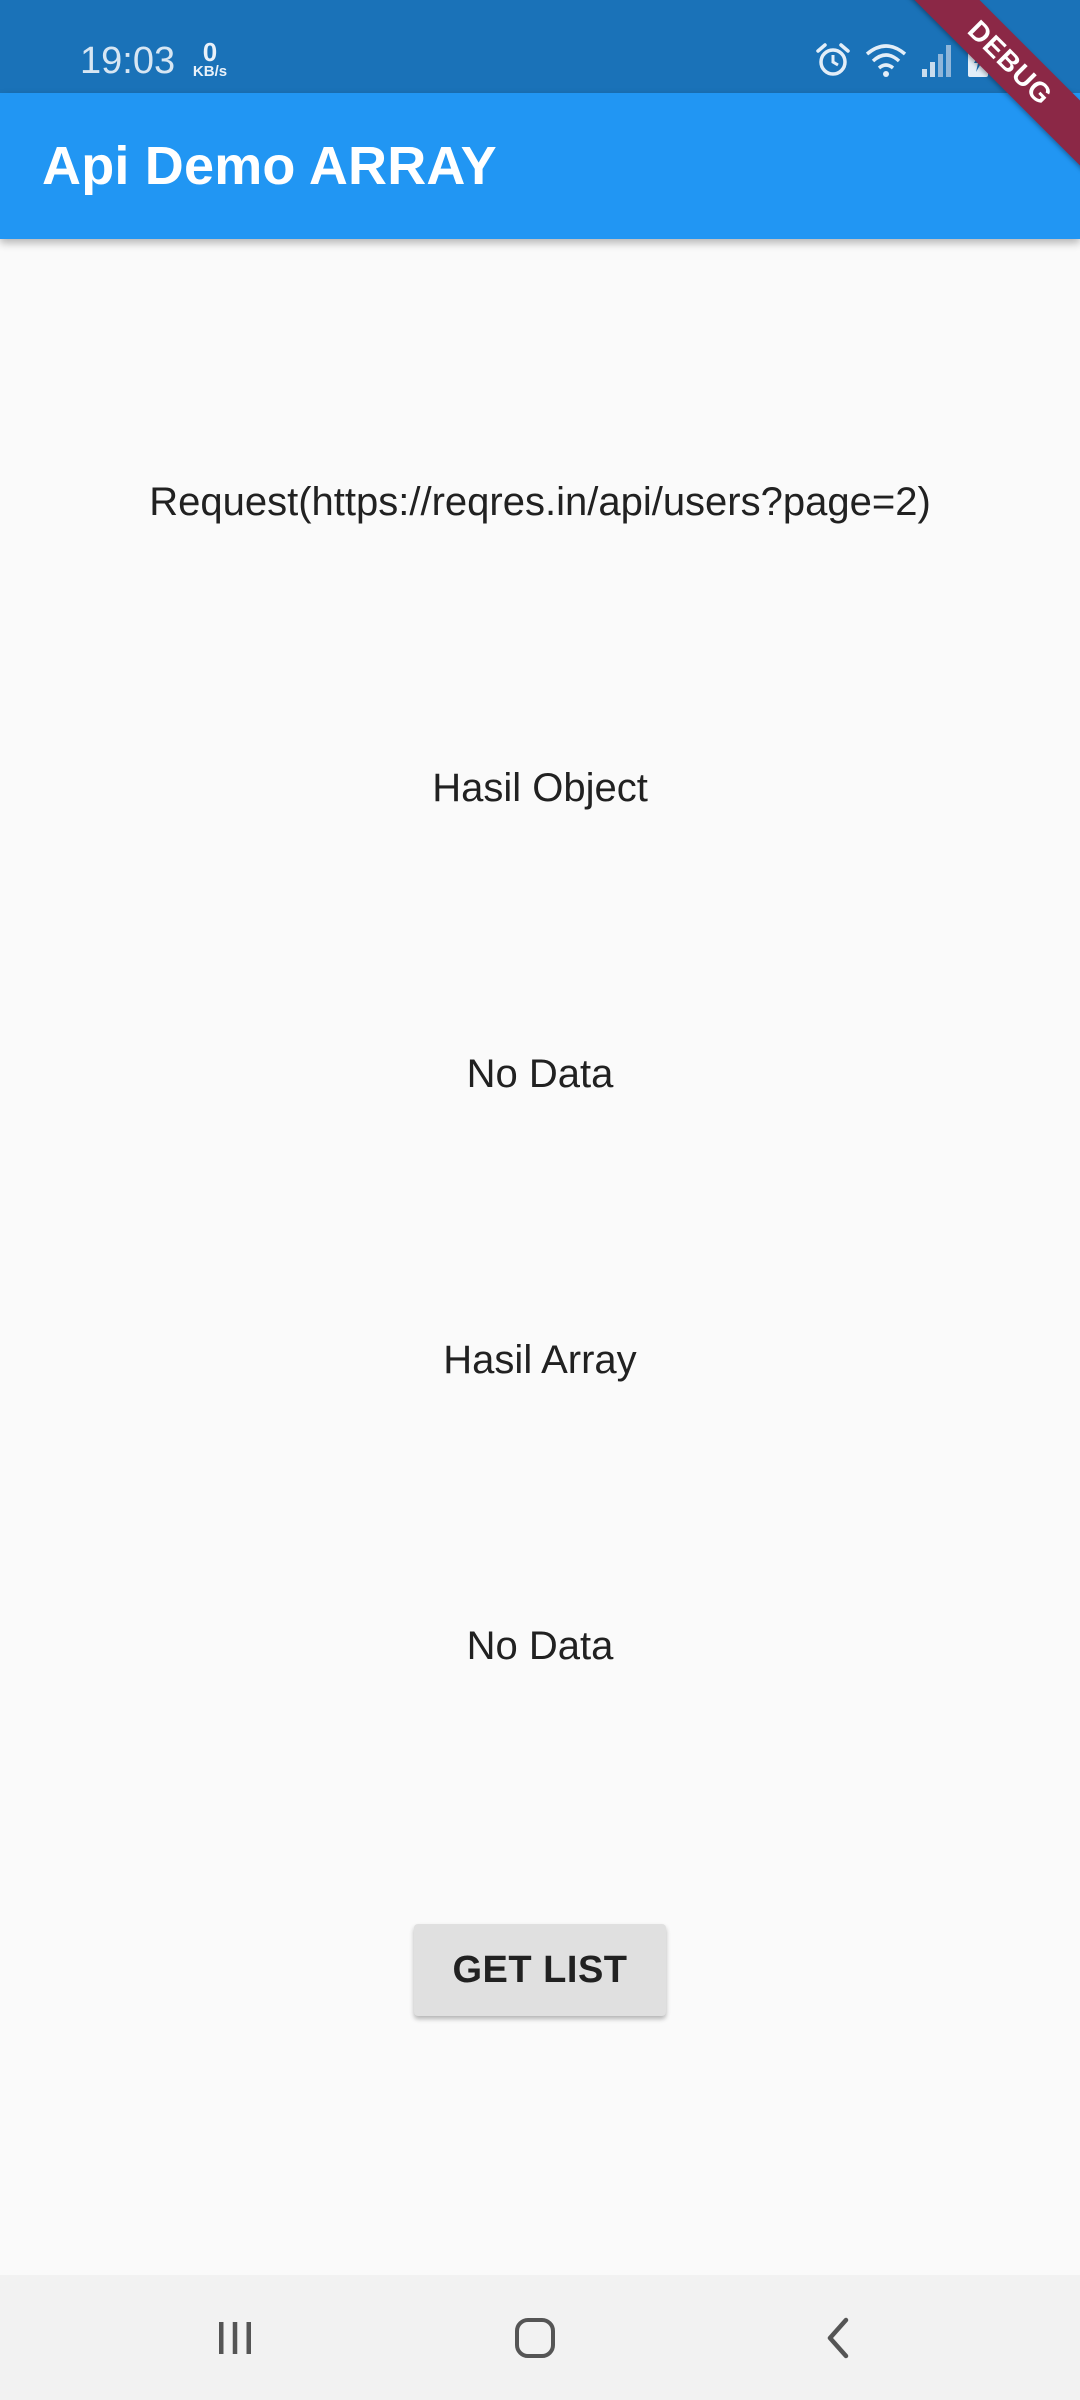 The width and height of the screenshot is (1080, 2400). I want to click on network-speed-unit: KB/s, so click(210, 71).